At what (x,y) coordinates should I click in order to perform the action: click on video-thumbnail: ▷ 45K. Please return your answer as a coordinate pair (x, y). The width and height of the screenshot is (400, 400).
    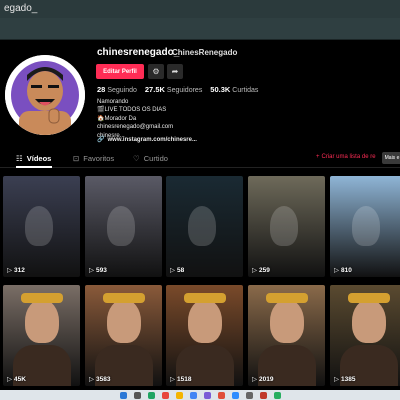
    Looking at the image, I should click on (41, 335).